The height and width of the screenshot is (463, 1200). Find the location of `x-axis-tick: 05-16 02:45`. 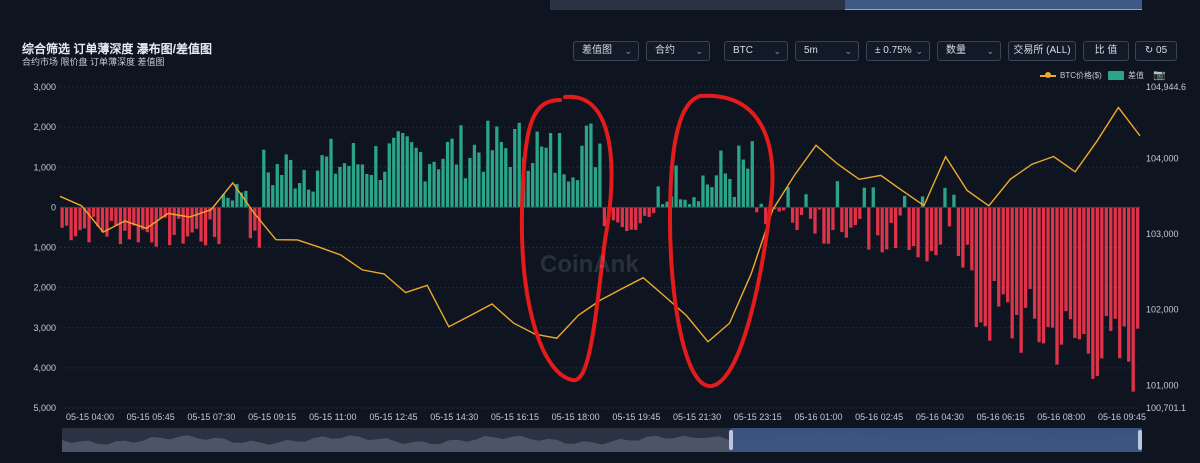

x-axis-tick: 05-16 02:45 is located at coordinates (879, 417).